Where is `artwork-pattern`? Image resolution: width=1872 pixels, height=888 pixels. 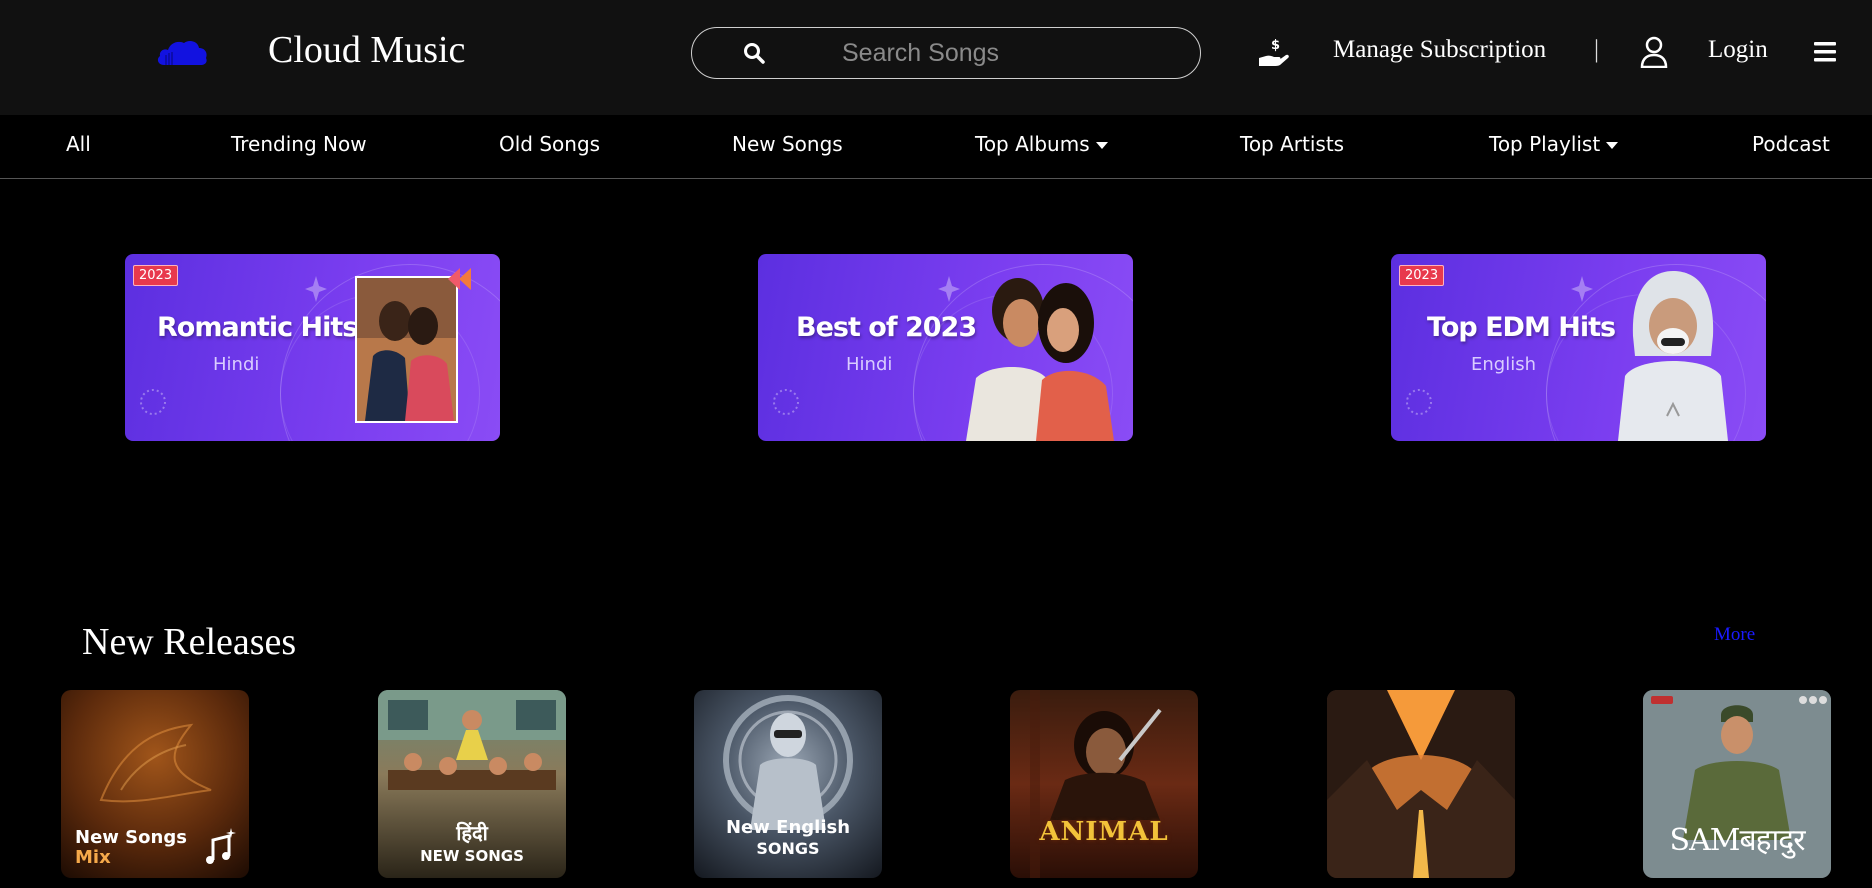 artwork-pattern is located at coordinates (157, 763).